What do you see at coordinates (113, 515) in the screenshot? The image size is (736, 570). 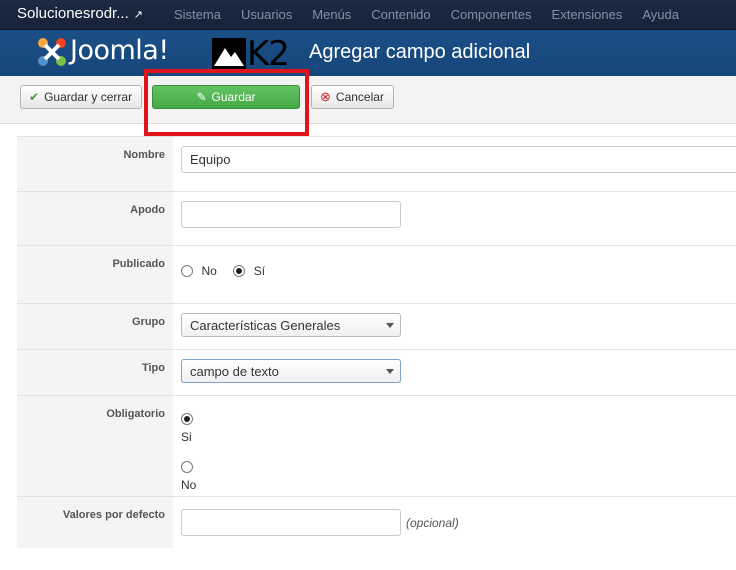 I see `valores-label: Valores por defecto` at bounding box center [113, 515].